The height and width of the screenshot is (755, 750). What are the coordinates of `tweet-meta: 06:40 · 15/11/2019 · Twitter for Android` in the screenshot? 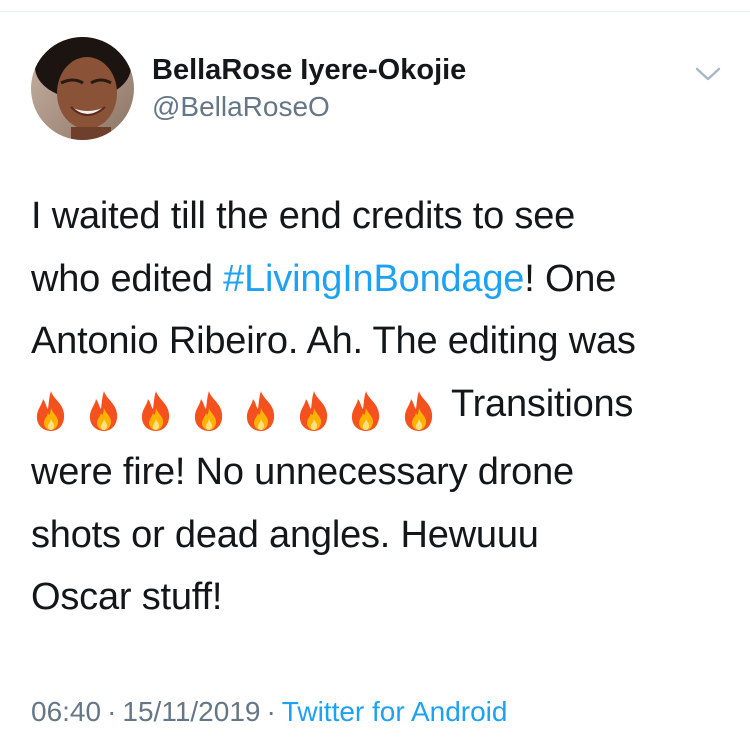 It's located at (269, 712).